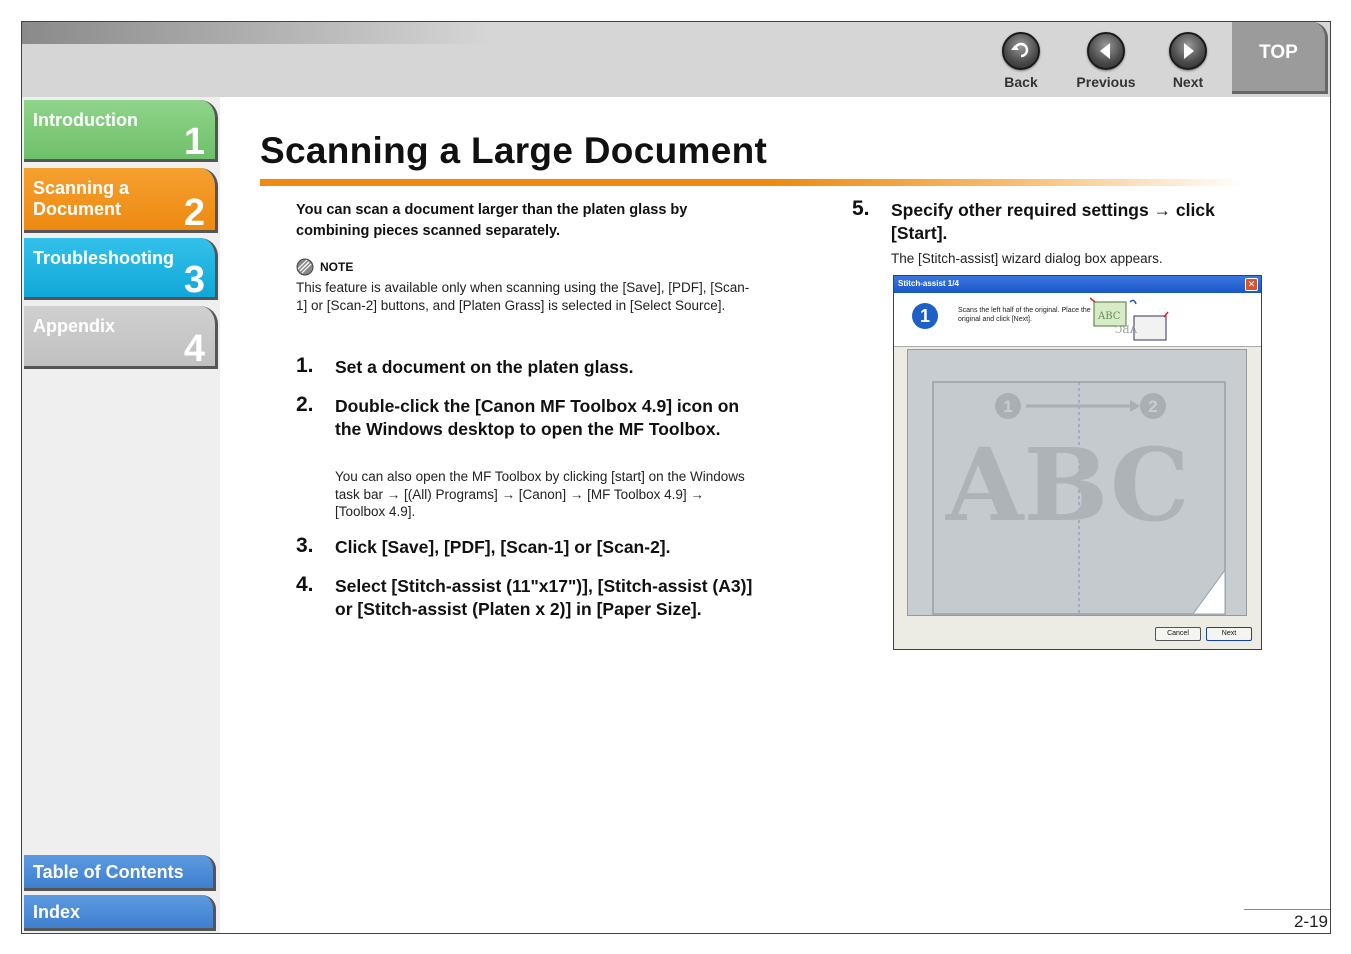 This screenshot has width=1351, height=954. What do you see at coordinates (305, 404) in the screenshot?
I see `step-number: 2.` at bounding box center [305, 404].